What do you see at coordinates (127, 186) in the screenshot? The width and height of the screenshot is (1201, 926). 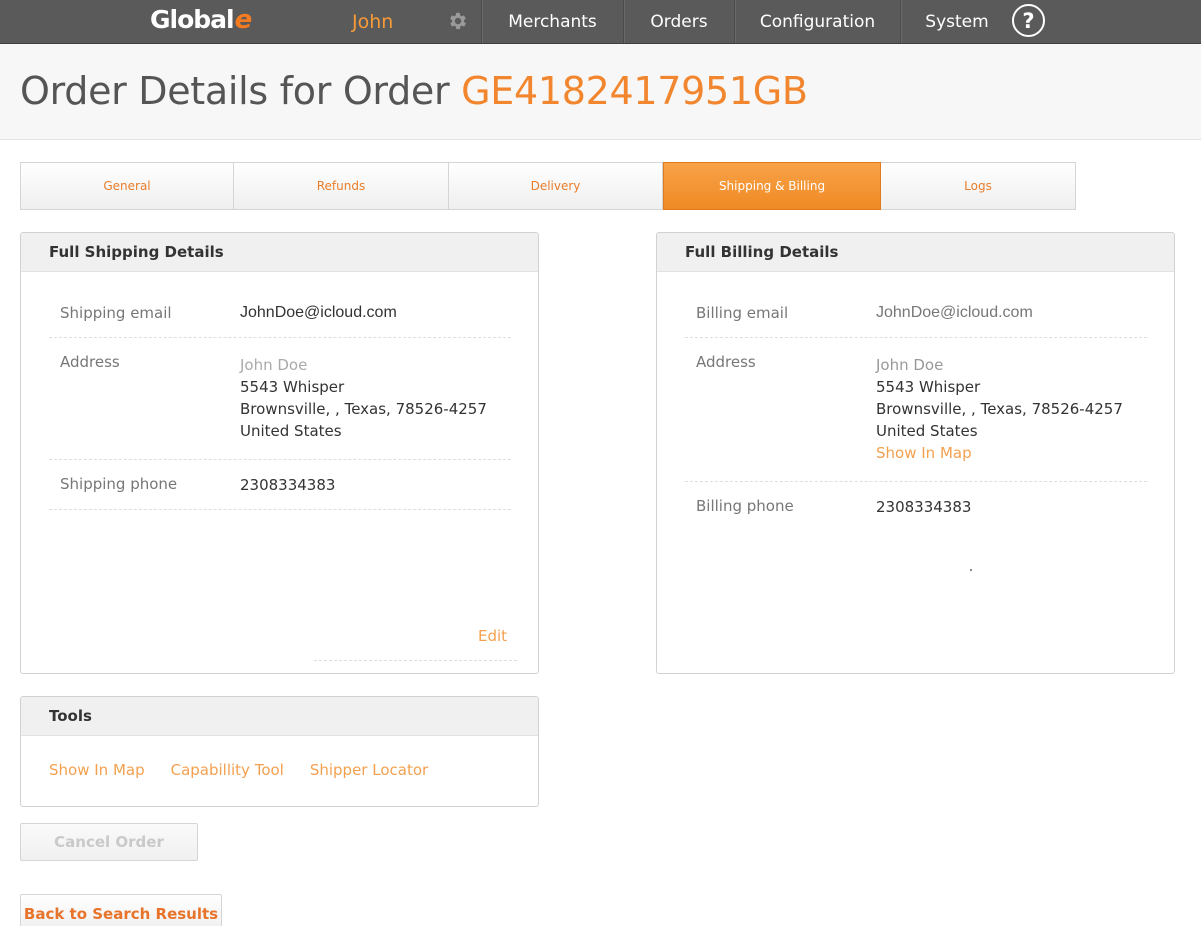 I see `tab-general: General` at bounding box center [127, 186].